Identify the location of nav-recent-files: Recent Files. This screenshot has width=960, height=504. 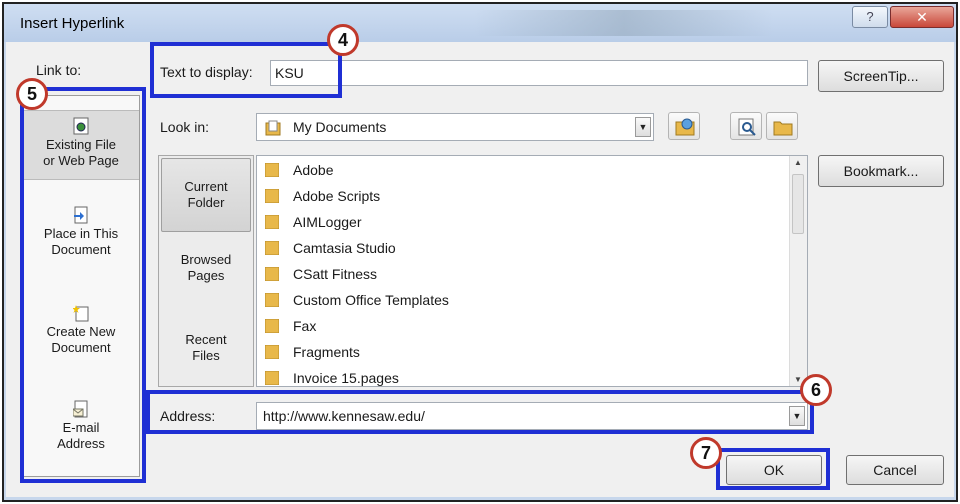
(206, 352).